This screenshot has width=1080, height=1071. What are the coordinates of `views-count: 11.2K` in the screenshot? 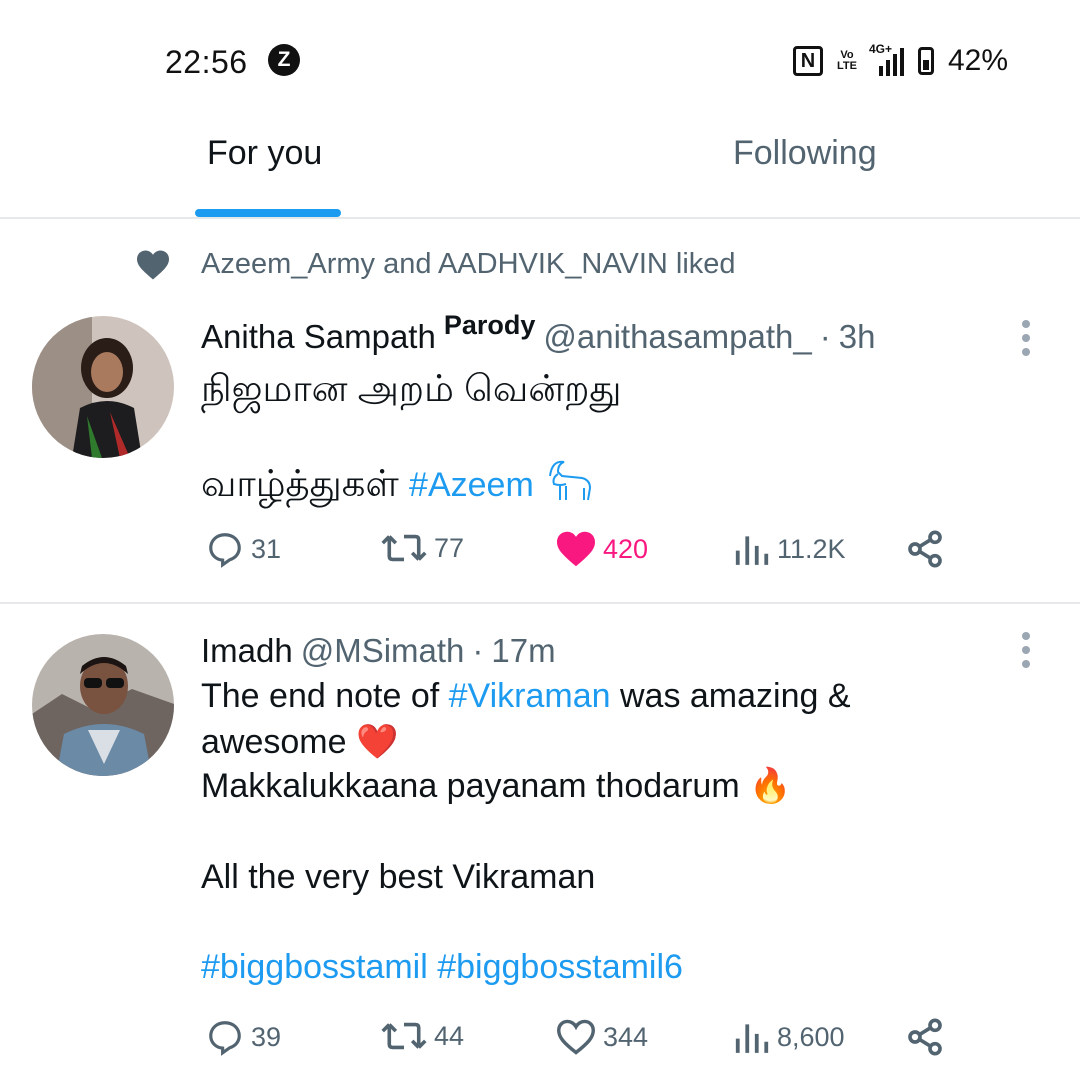 It's located at (811, 548).